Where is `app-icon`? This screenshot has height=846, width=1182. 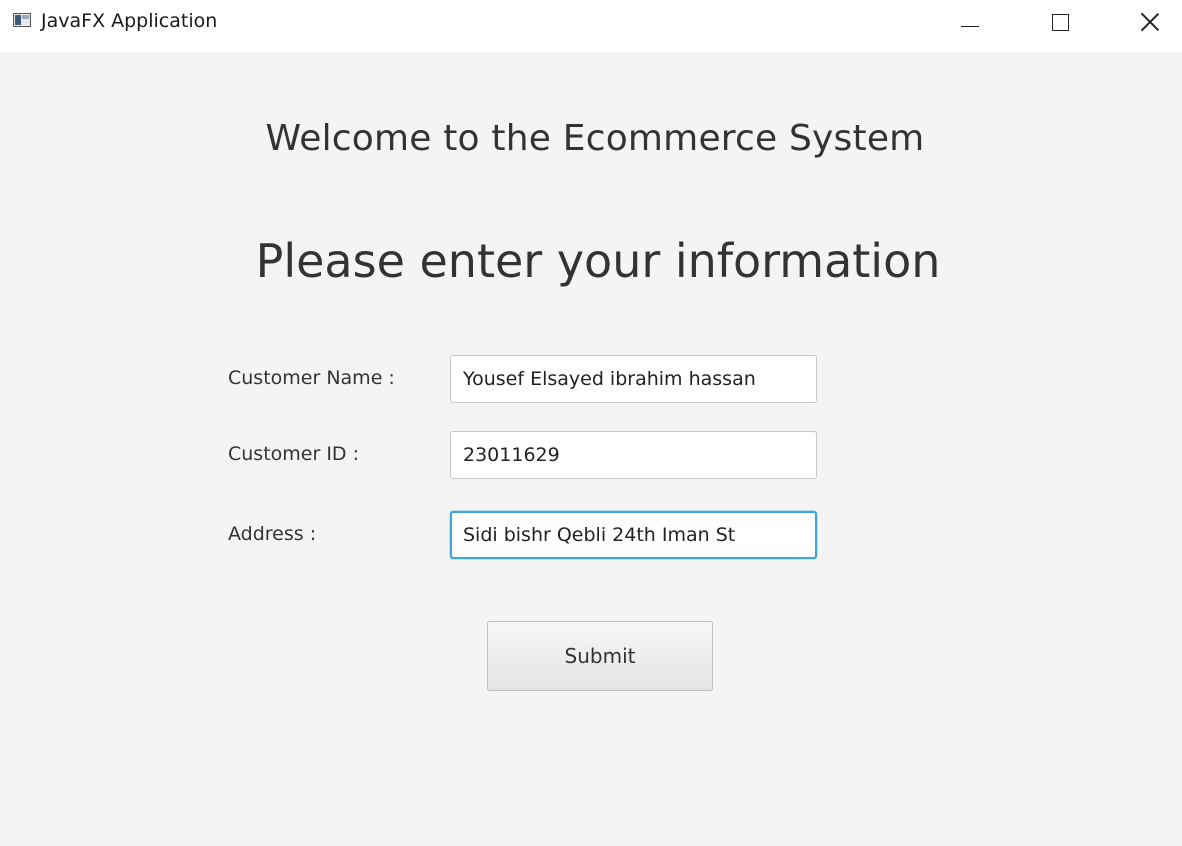
app-icon is located at coordinates (22, 20).